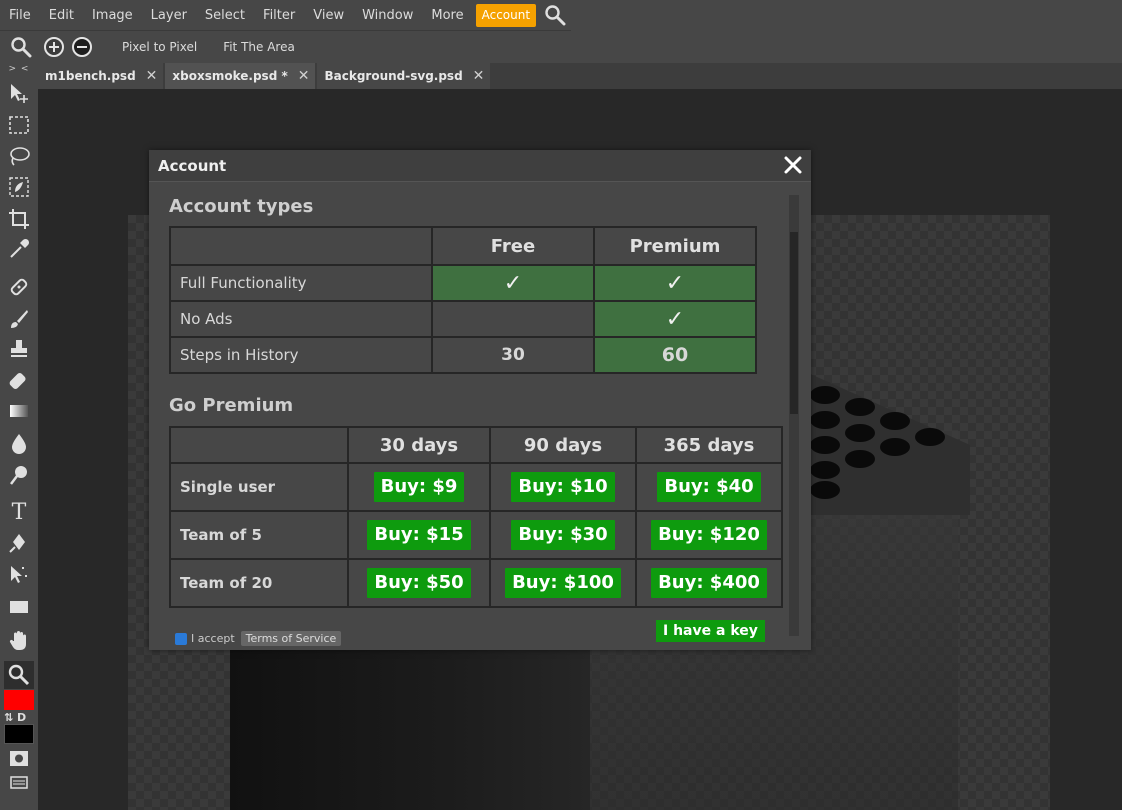  I want to click on buy-button: Buy: $120, so click(709, 535).